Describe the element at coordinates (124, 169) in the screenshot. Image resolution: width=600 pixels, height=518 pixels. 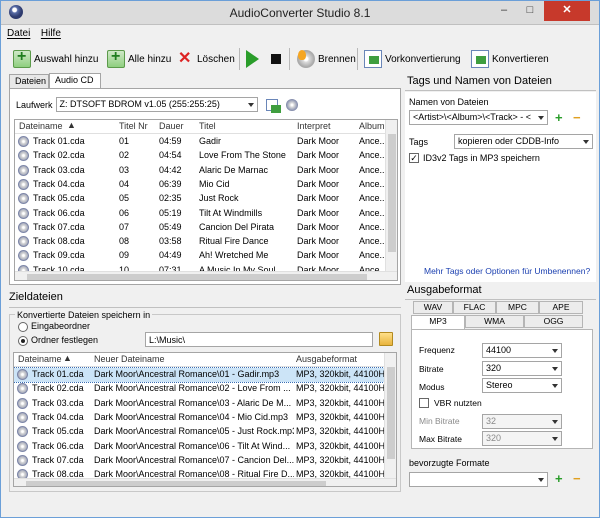
I see `table-cell: 03` at that location.